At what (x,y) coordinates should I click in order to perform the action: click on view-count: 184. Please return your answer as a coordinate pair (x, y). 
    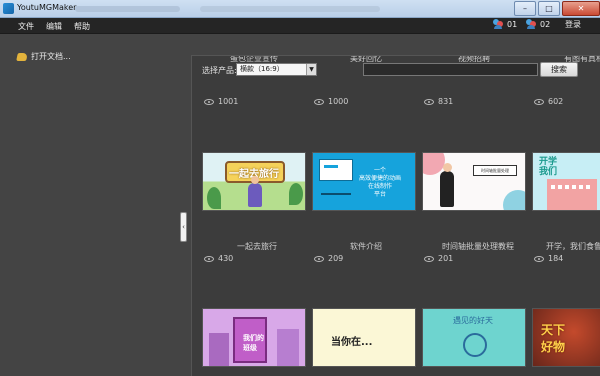
    Looking at the image, I should click on (548, 258).